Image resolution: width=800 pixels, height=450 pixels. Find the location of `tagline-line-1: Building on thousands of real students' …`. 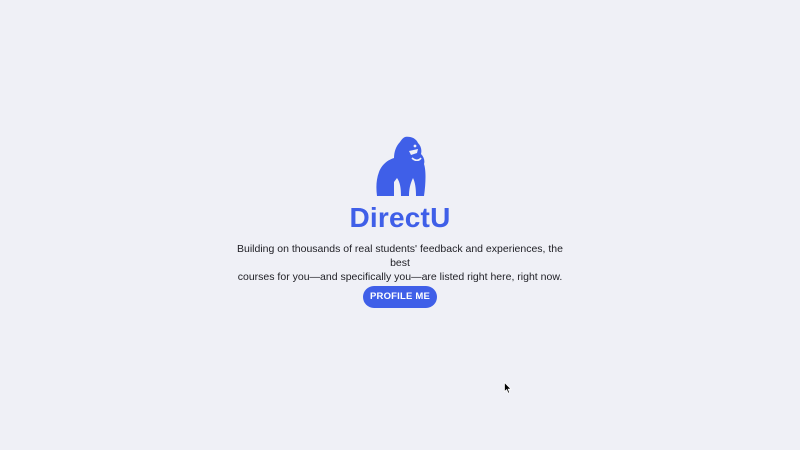

tagline-line-1: Building on thousands of real students' … is located at coordinates (400, 256).